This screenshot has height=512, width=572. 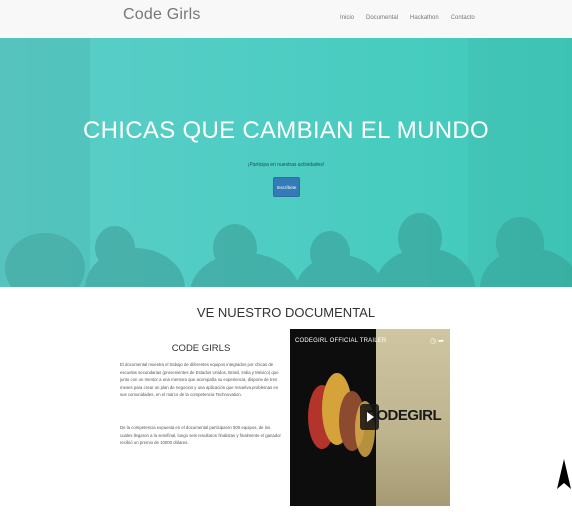 I want to click on nav-links: Inicio Documental Hackathon Contacto, so click(x=413, y=18).